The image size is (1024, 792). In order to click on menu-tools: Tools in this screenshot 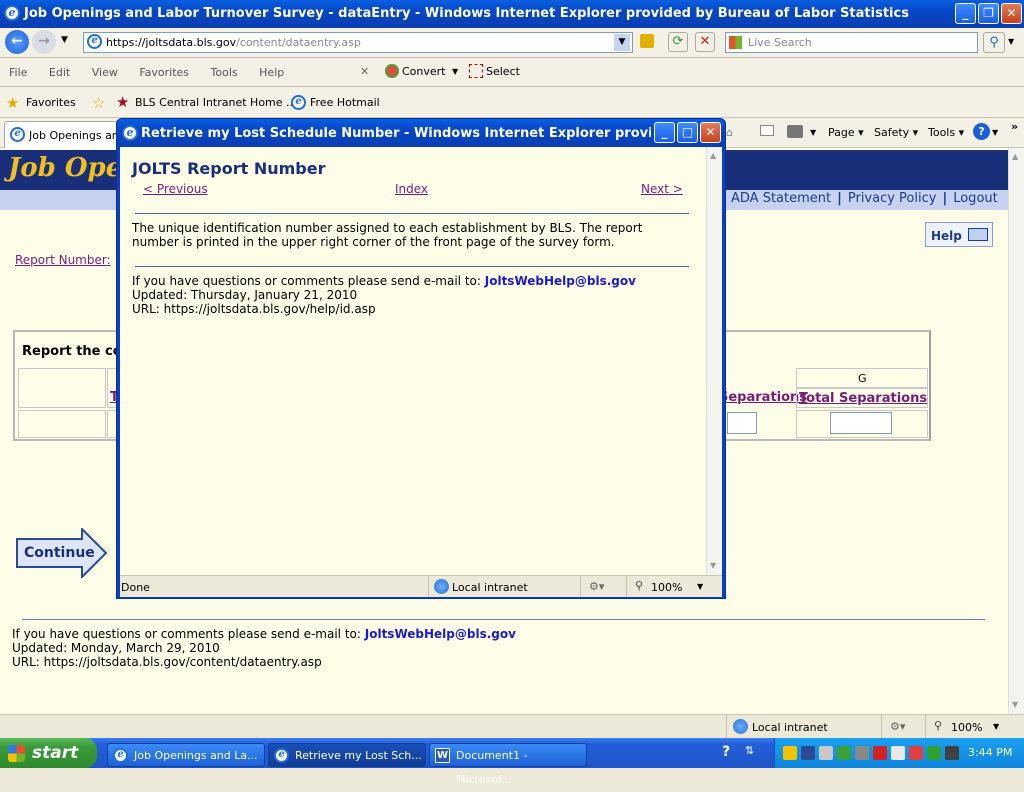, I will do `click(224, 72)`.